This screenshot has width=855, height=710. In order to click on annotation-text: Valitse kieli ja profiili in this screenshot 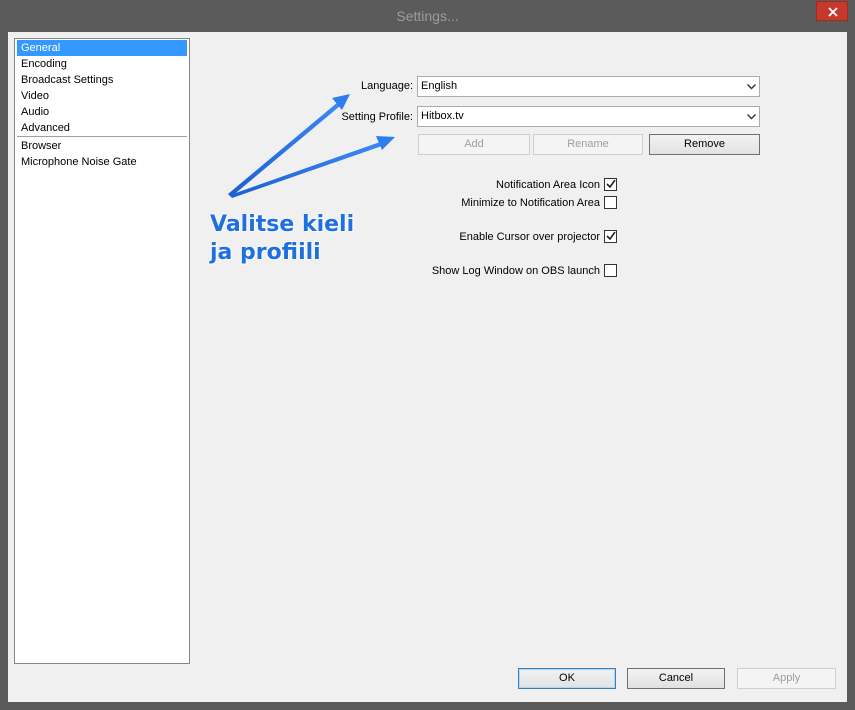, I will do `click(282, 239)`.